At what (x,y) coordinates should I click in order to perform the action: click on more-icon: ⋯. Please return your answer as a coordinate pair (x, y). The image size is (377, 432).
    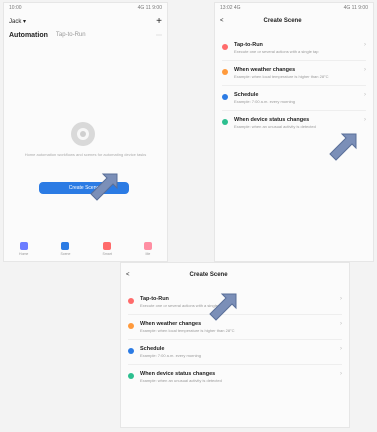
    Looking at the image, I should click on (159, 35).